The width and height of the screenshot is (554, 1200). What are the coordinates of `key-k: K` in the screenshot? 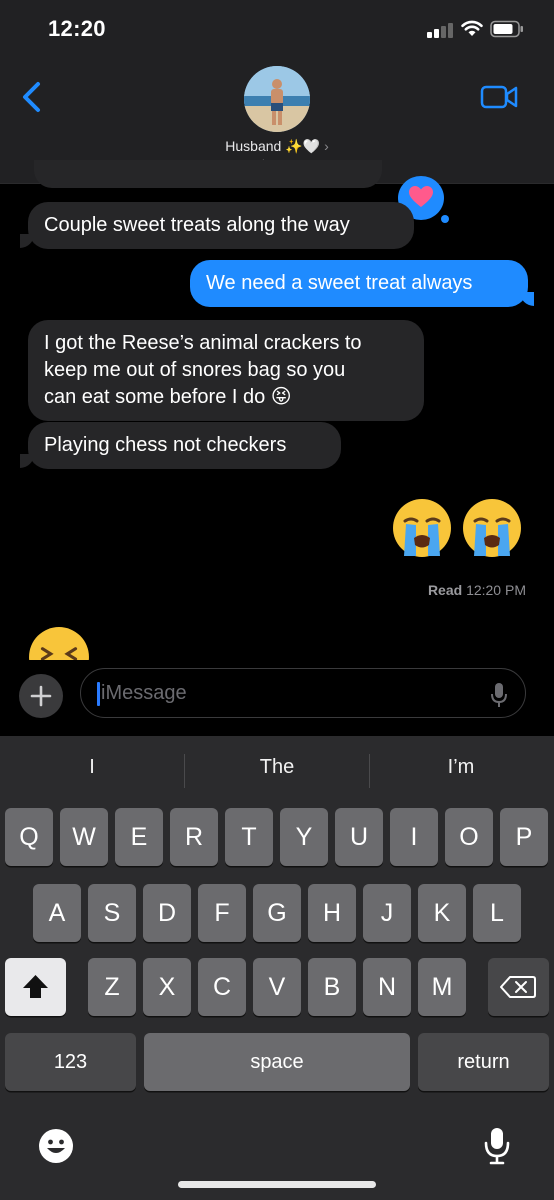 It's located at (442, 913).